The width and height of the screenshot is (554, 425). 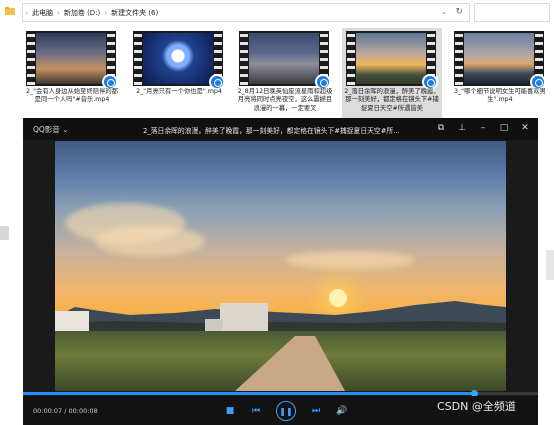 I want to click on mountains, so click(x=280, y=317).